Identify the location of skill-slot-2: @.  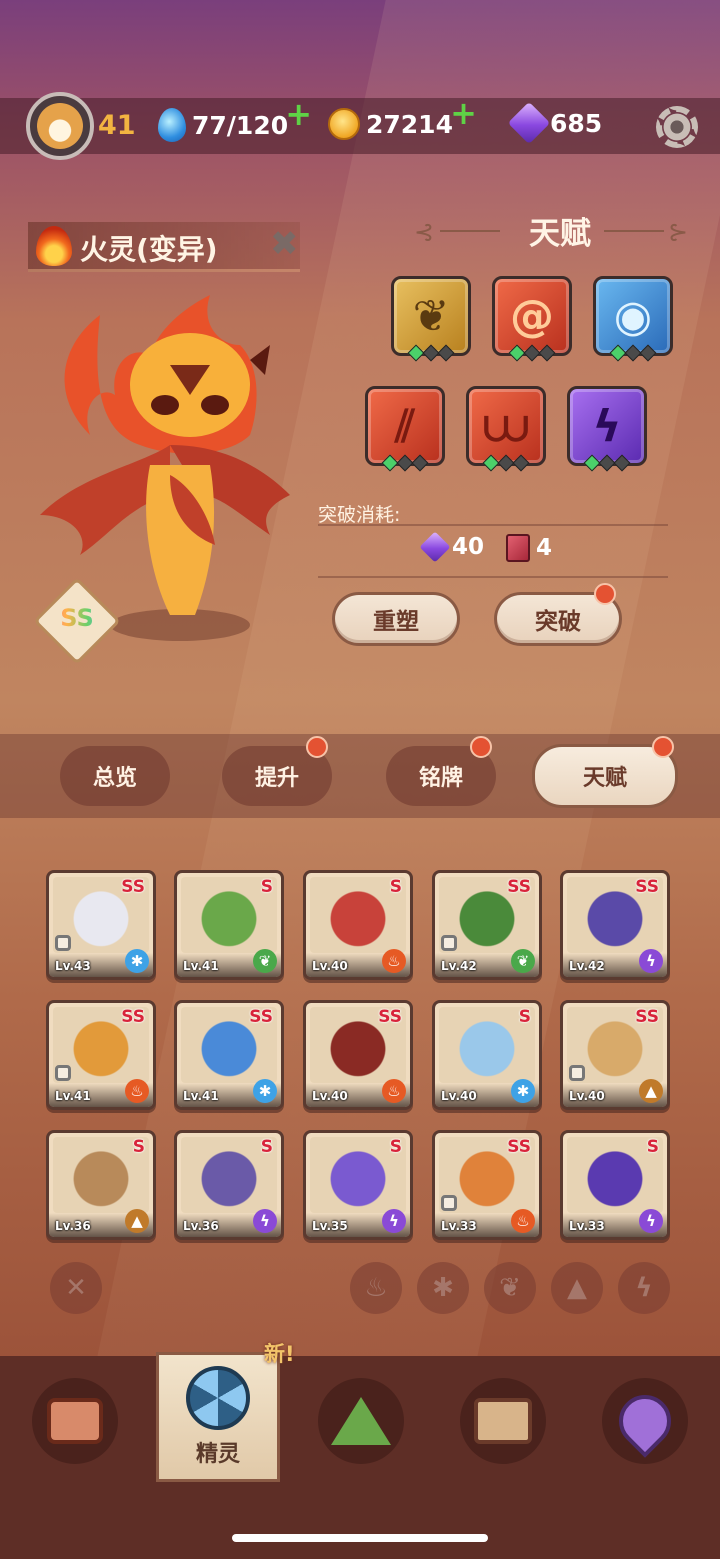
(532, 319).